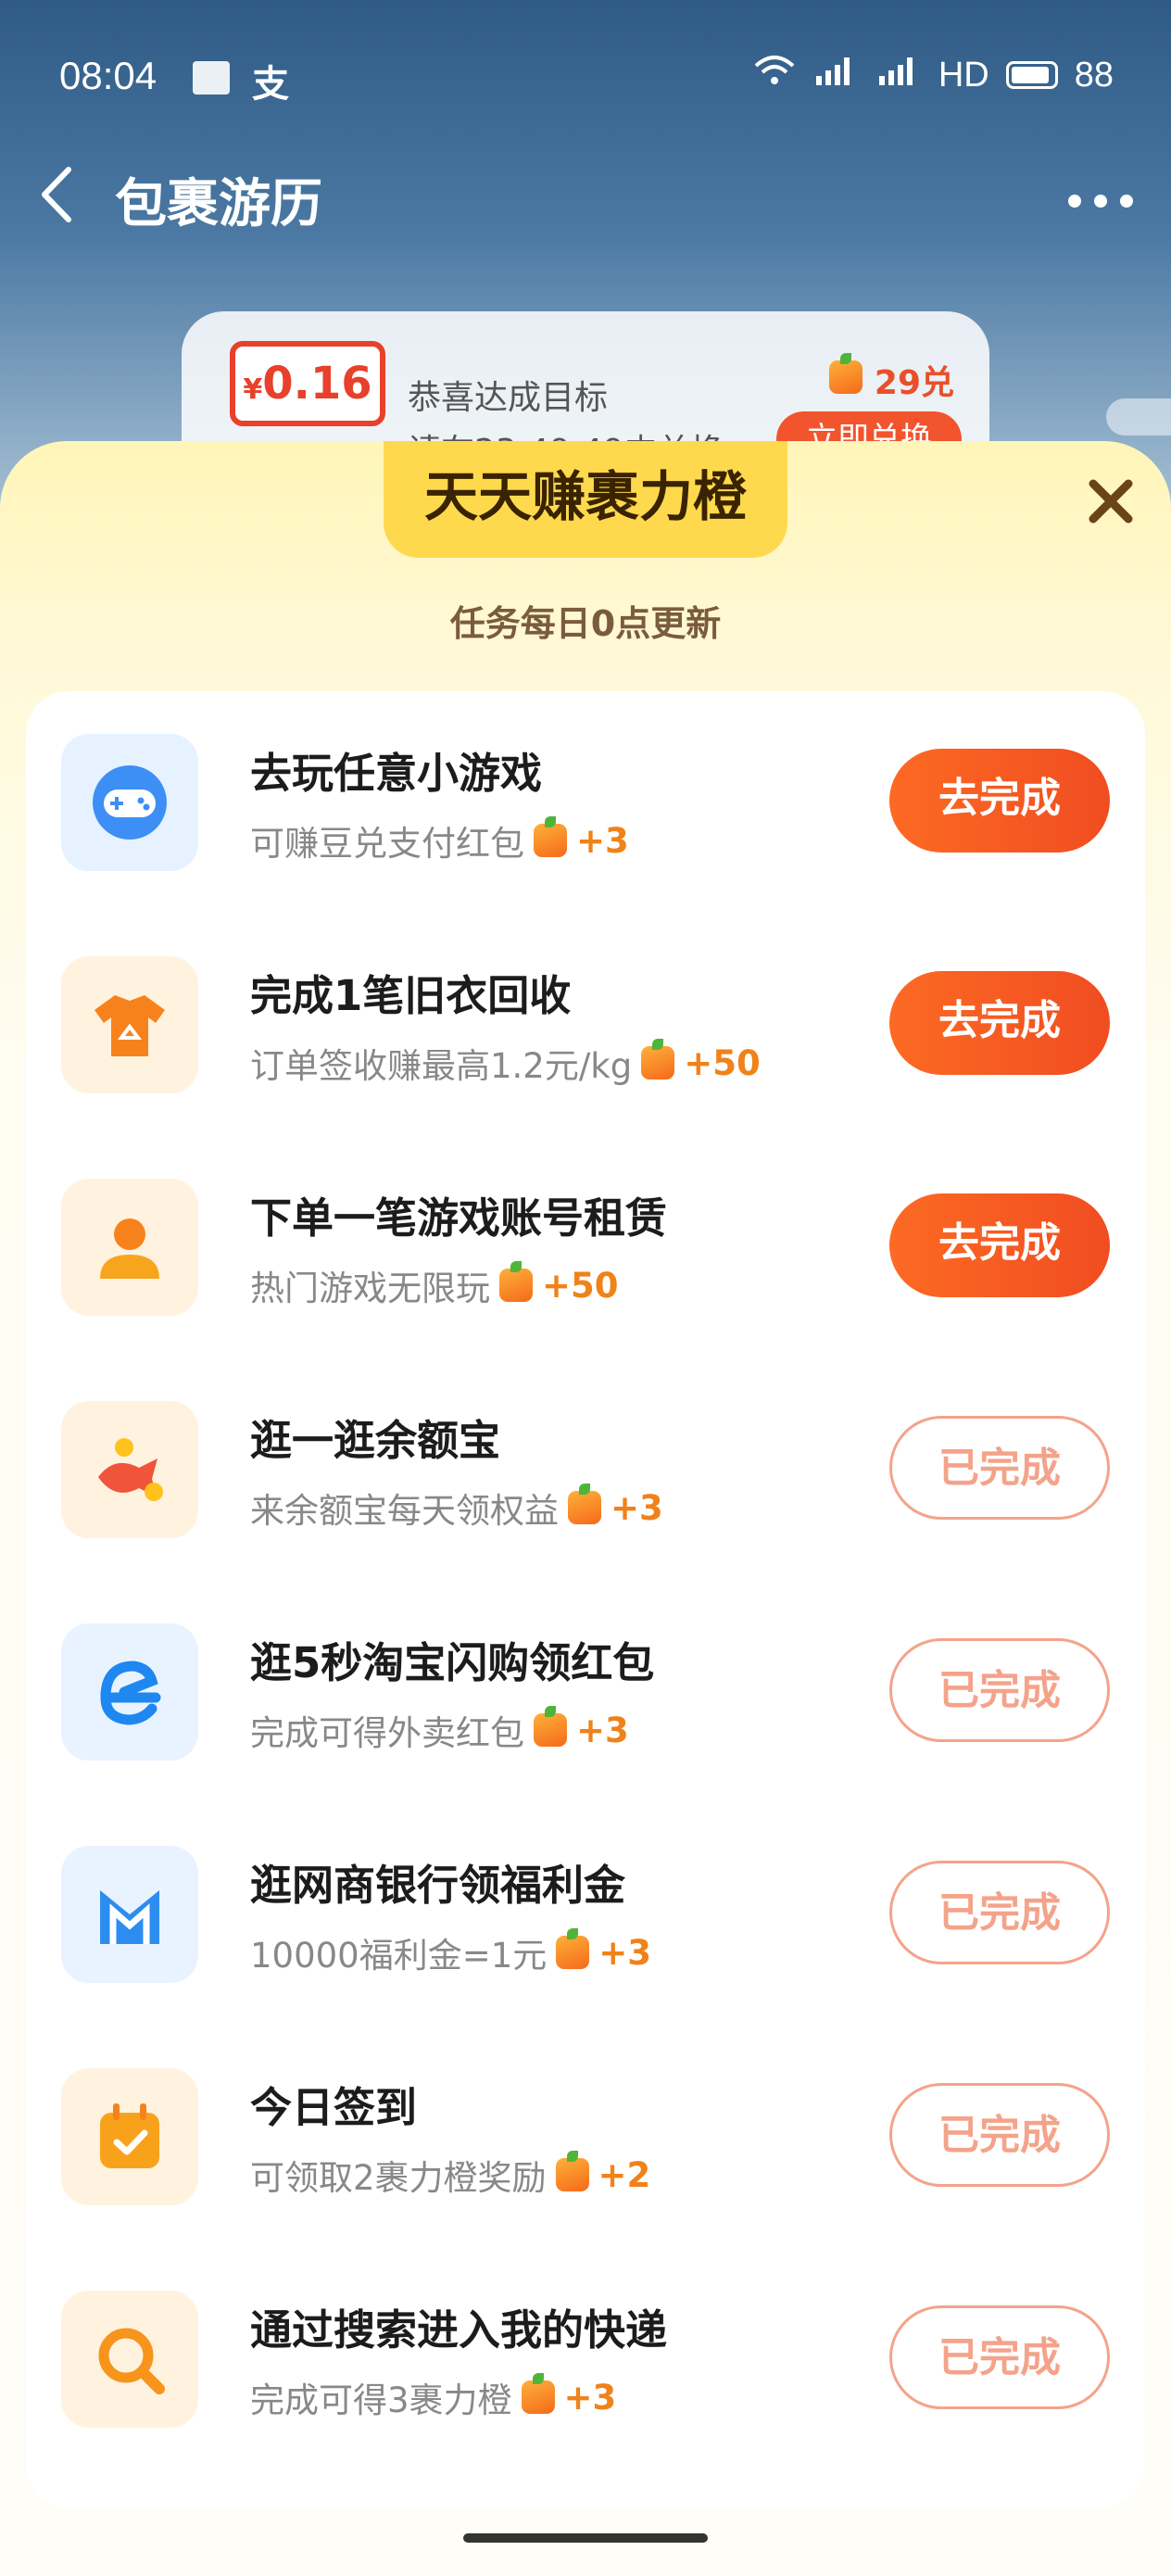  I want to click on task-item: 完成1笔旧衣回收 订单签收赚最高1.2元/kg +50 去完成, so click(585, 1028).